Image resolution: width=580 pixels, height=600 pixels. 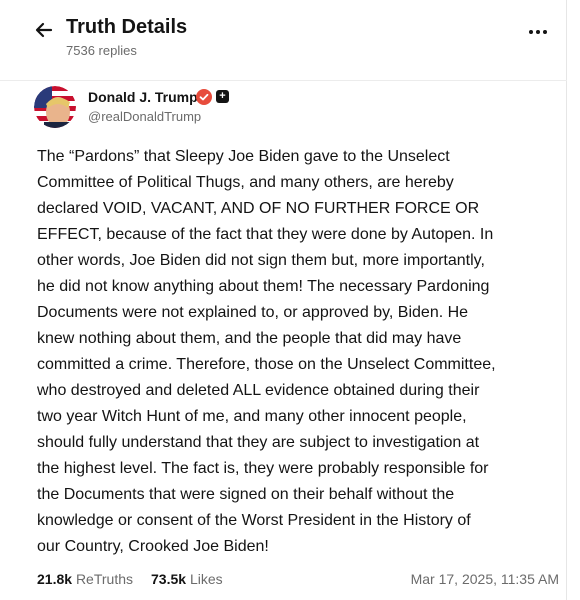 I want to click on post-timestamp: Mar 17, 2025, 11:35 AM, so click(x=484, y=579).